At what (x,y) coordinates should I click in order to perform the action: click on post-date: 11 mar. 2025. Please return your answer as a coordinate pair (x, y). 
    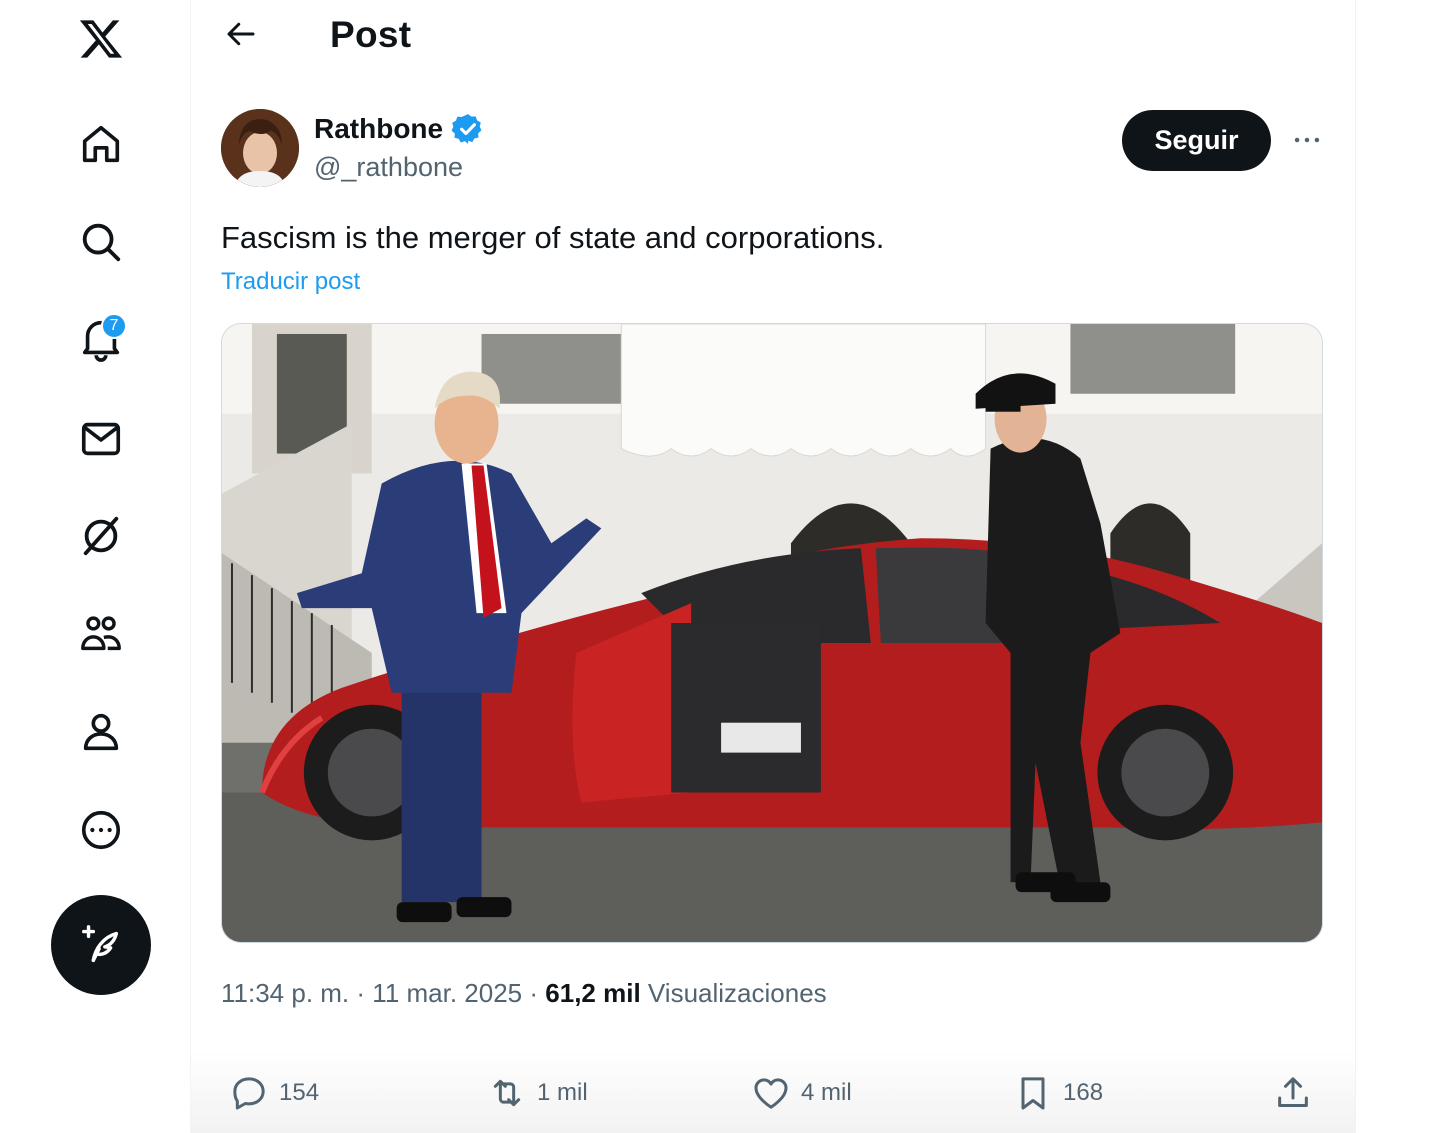
    Looking at the image, I should click on (447, 993).